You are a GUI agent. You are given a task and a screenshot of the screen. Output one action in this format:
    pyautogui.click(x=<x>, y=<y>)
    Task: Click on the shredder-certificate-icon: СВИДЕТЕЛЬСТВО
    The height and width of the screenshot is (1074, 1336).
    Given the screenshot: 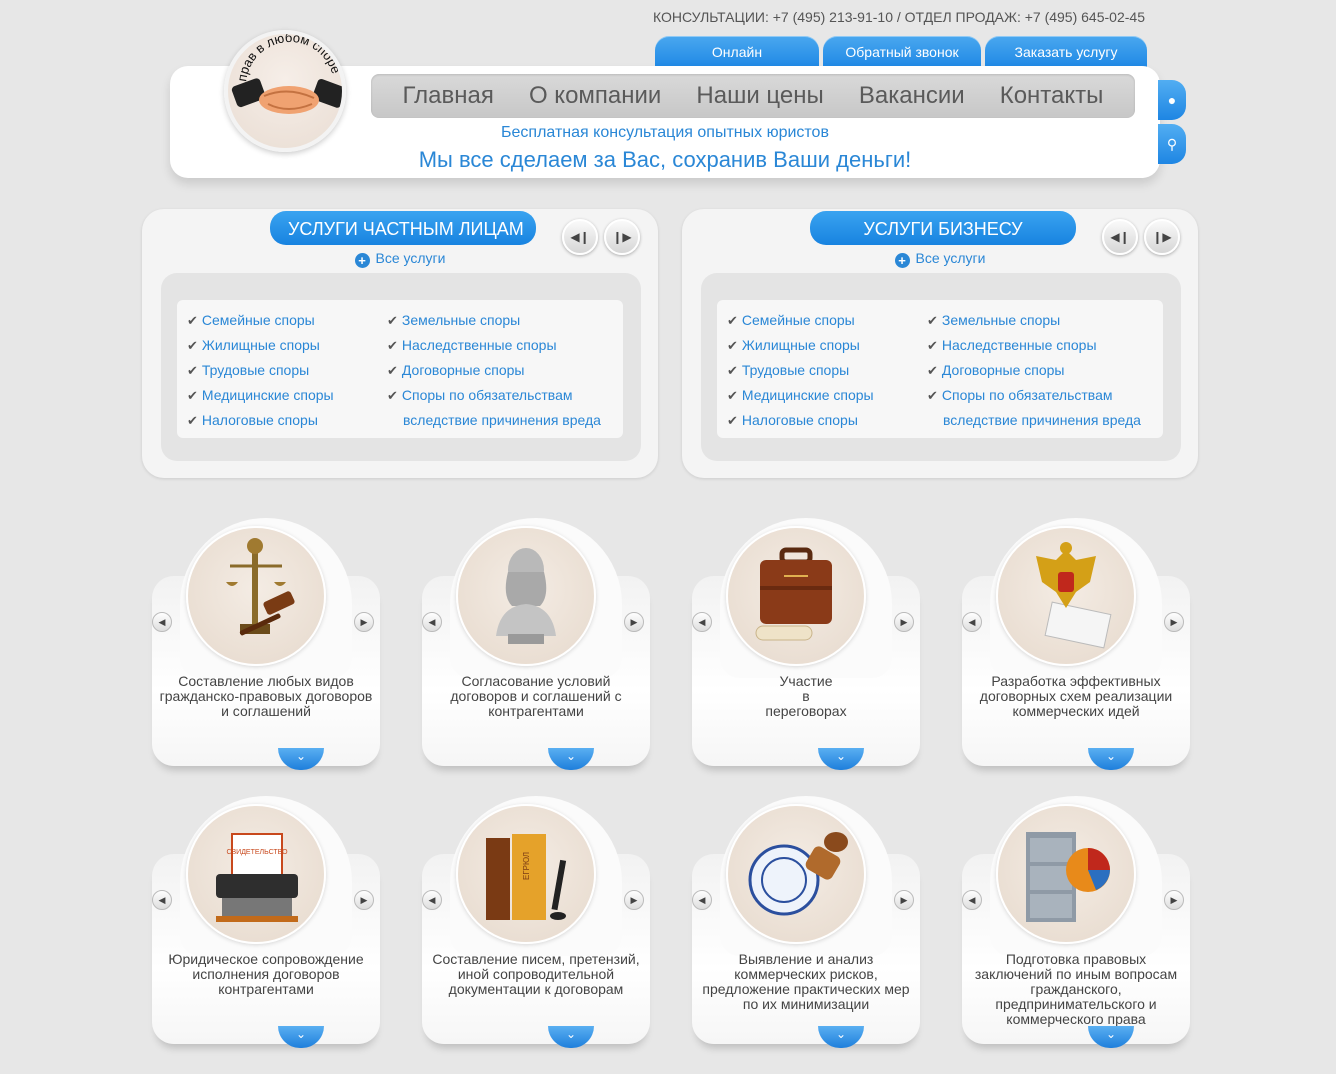 What is the action you would take?
    pyautogui.click(x=257, y=877)
    